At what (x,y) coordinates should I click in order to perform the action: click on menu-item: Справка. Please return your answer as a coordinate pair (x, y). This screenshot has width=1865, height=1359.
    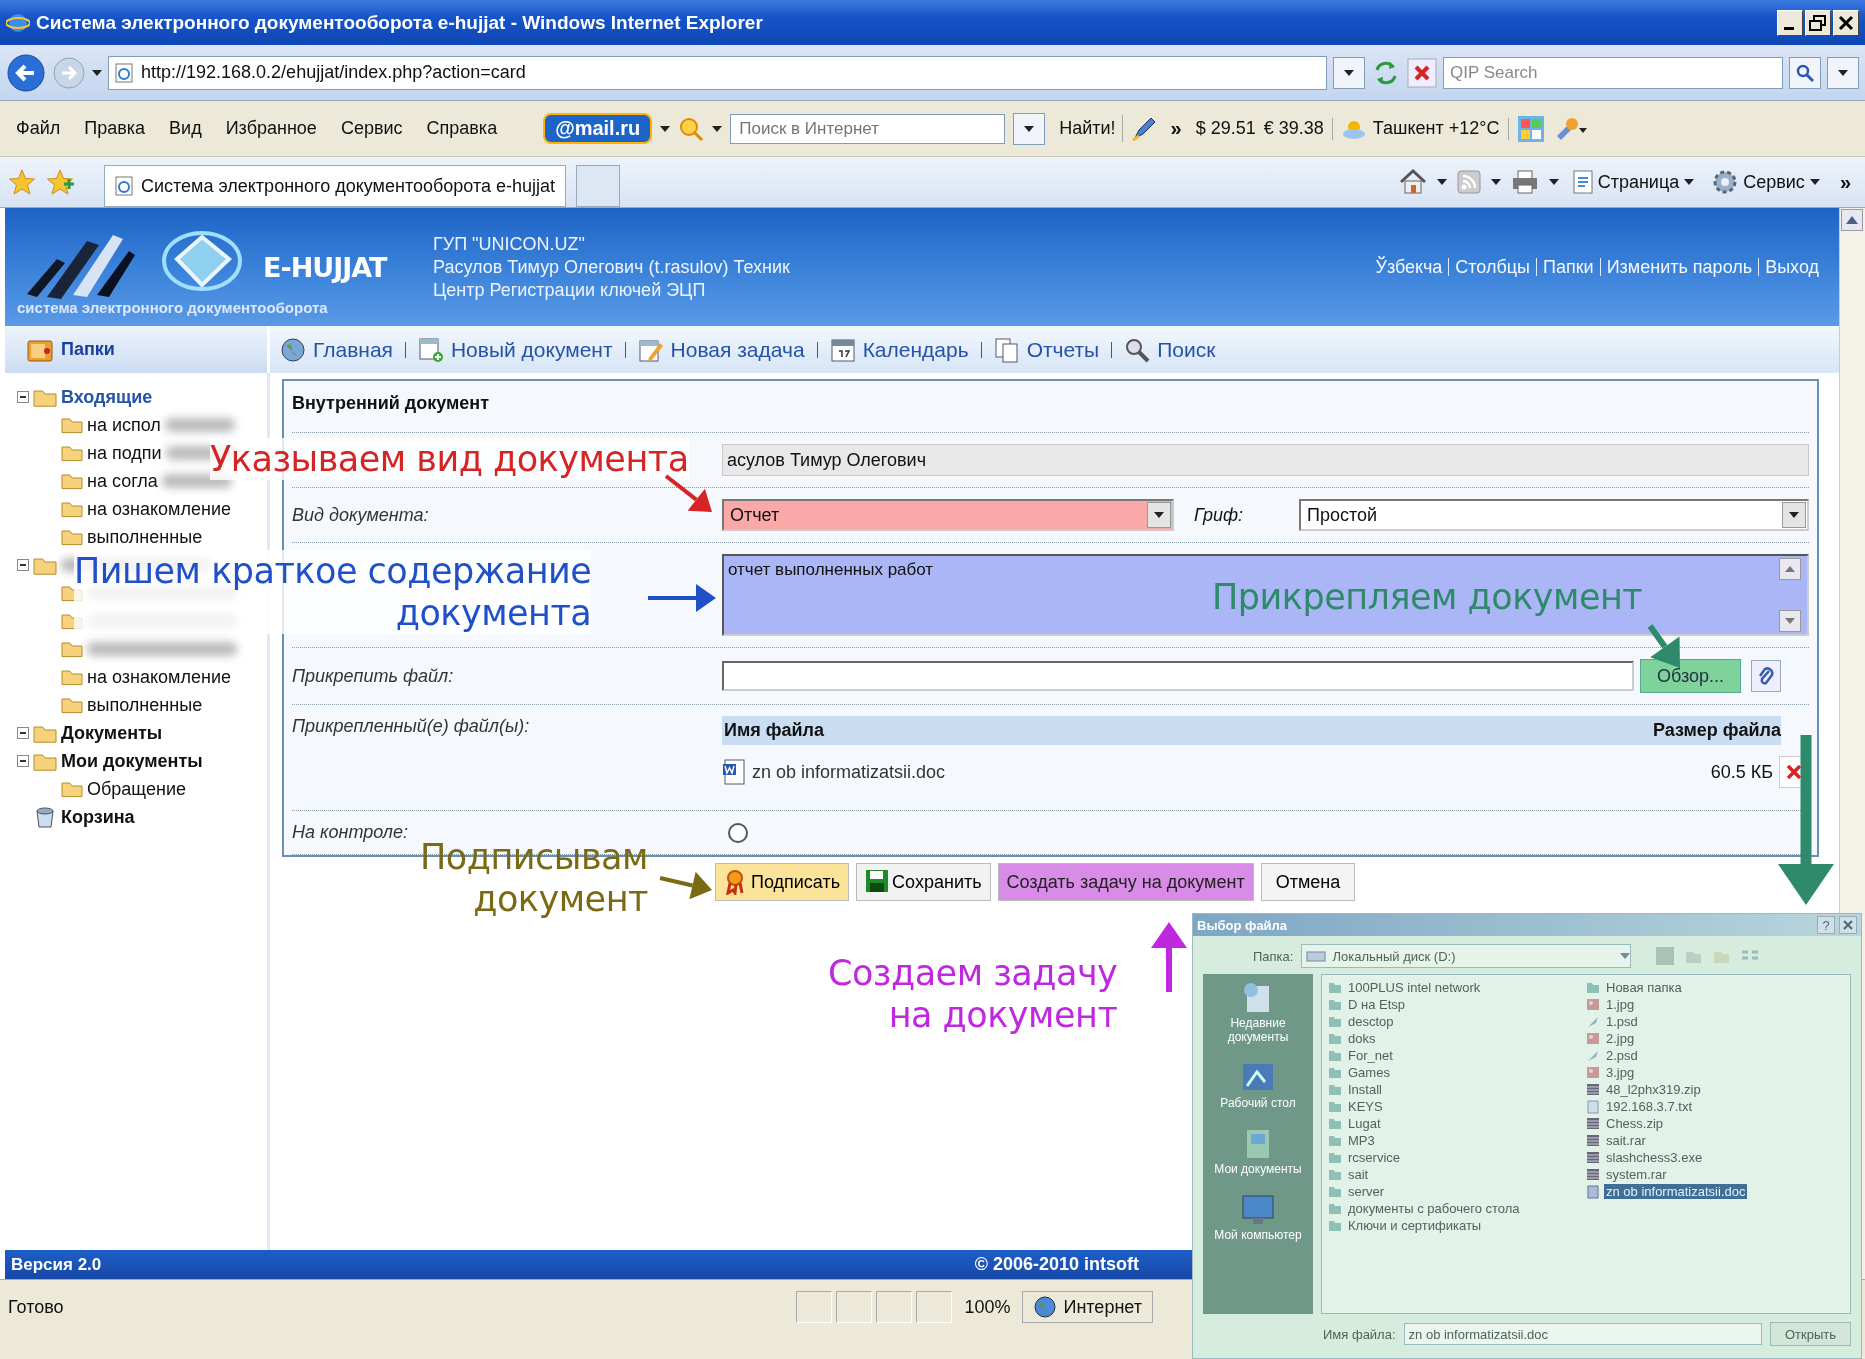
    Looking at the image, I should click on (462, 128).